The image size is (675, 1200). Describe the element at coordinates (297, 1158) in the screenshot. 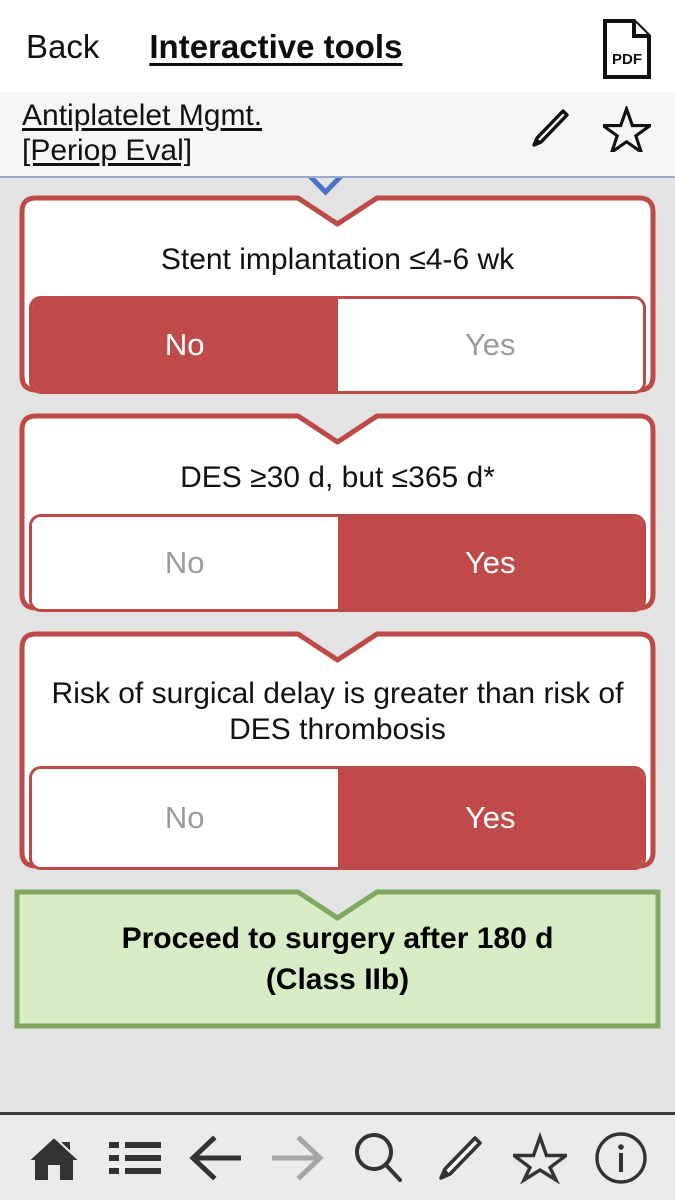

I see `arrow-right-icon` at that location.